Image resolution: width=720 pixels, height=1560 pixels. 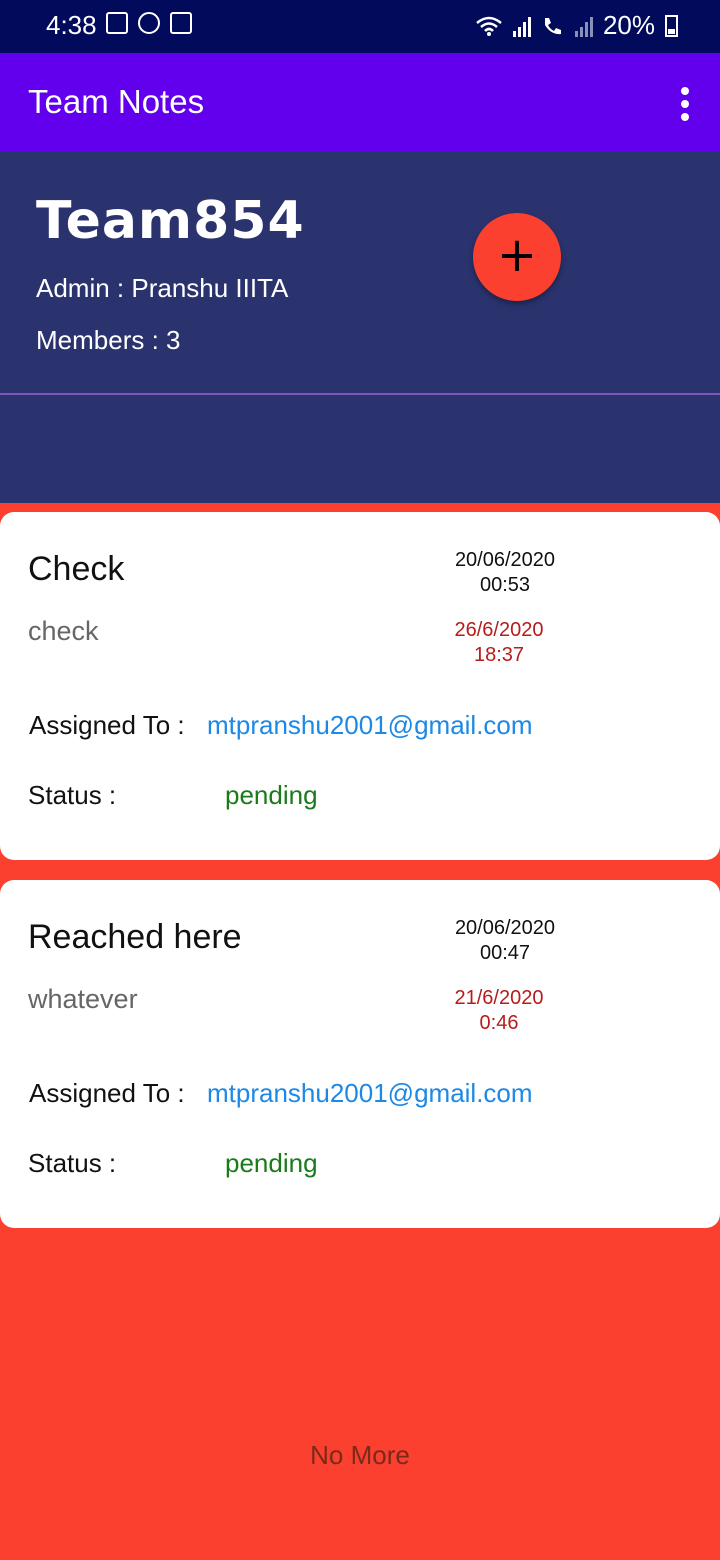 I want to click on signal-2-icon, so click(x=583, y=26).